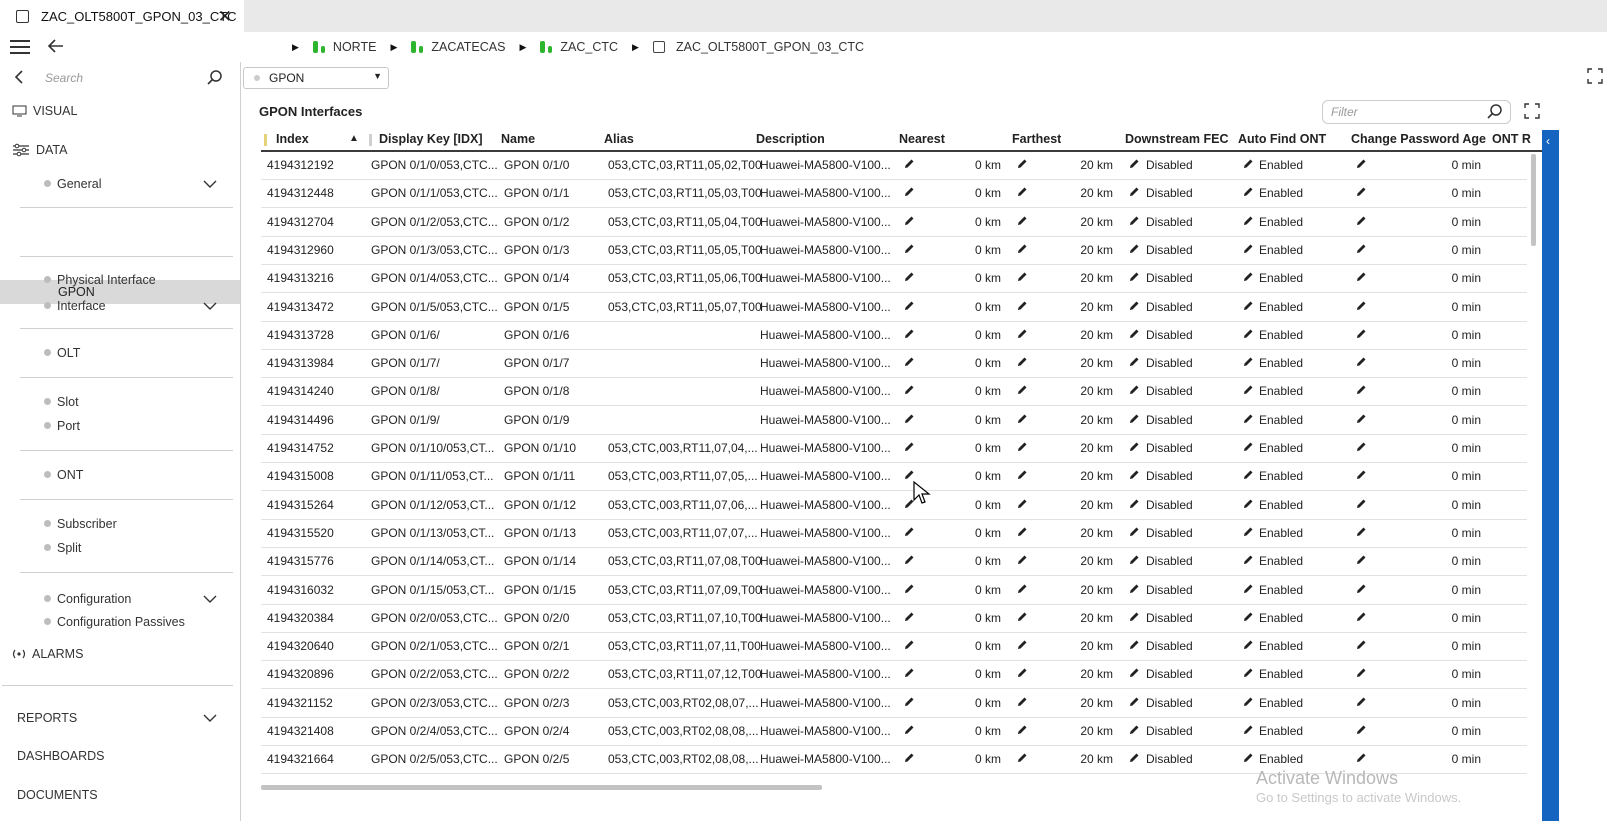  Describe the element at coordinates (120, 150) in the screenshot. I see `sidebar-item-data: DATA` at that location.